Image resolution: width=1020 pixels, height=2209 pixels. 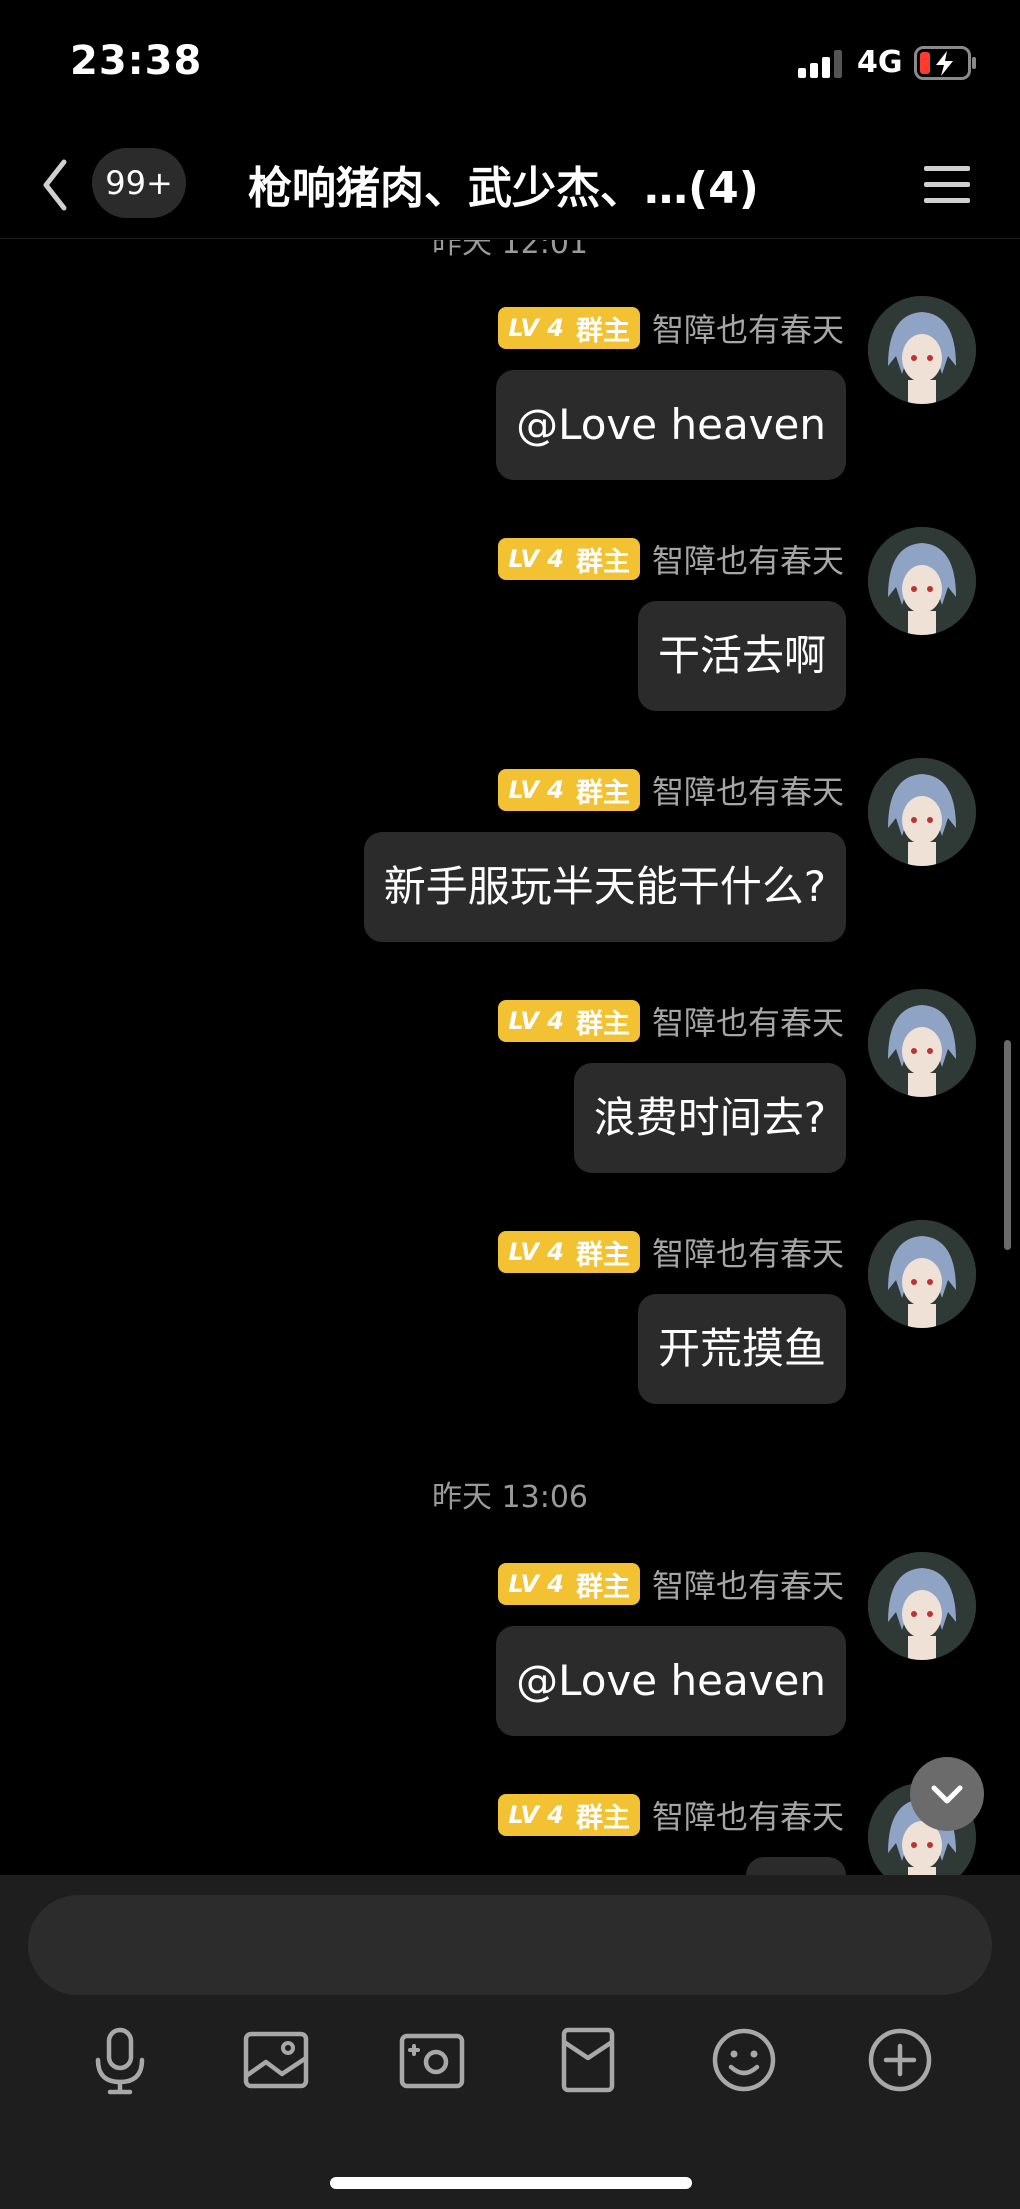 I want to click on chevron-left-icon, so click(x=55, y=185).